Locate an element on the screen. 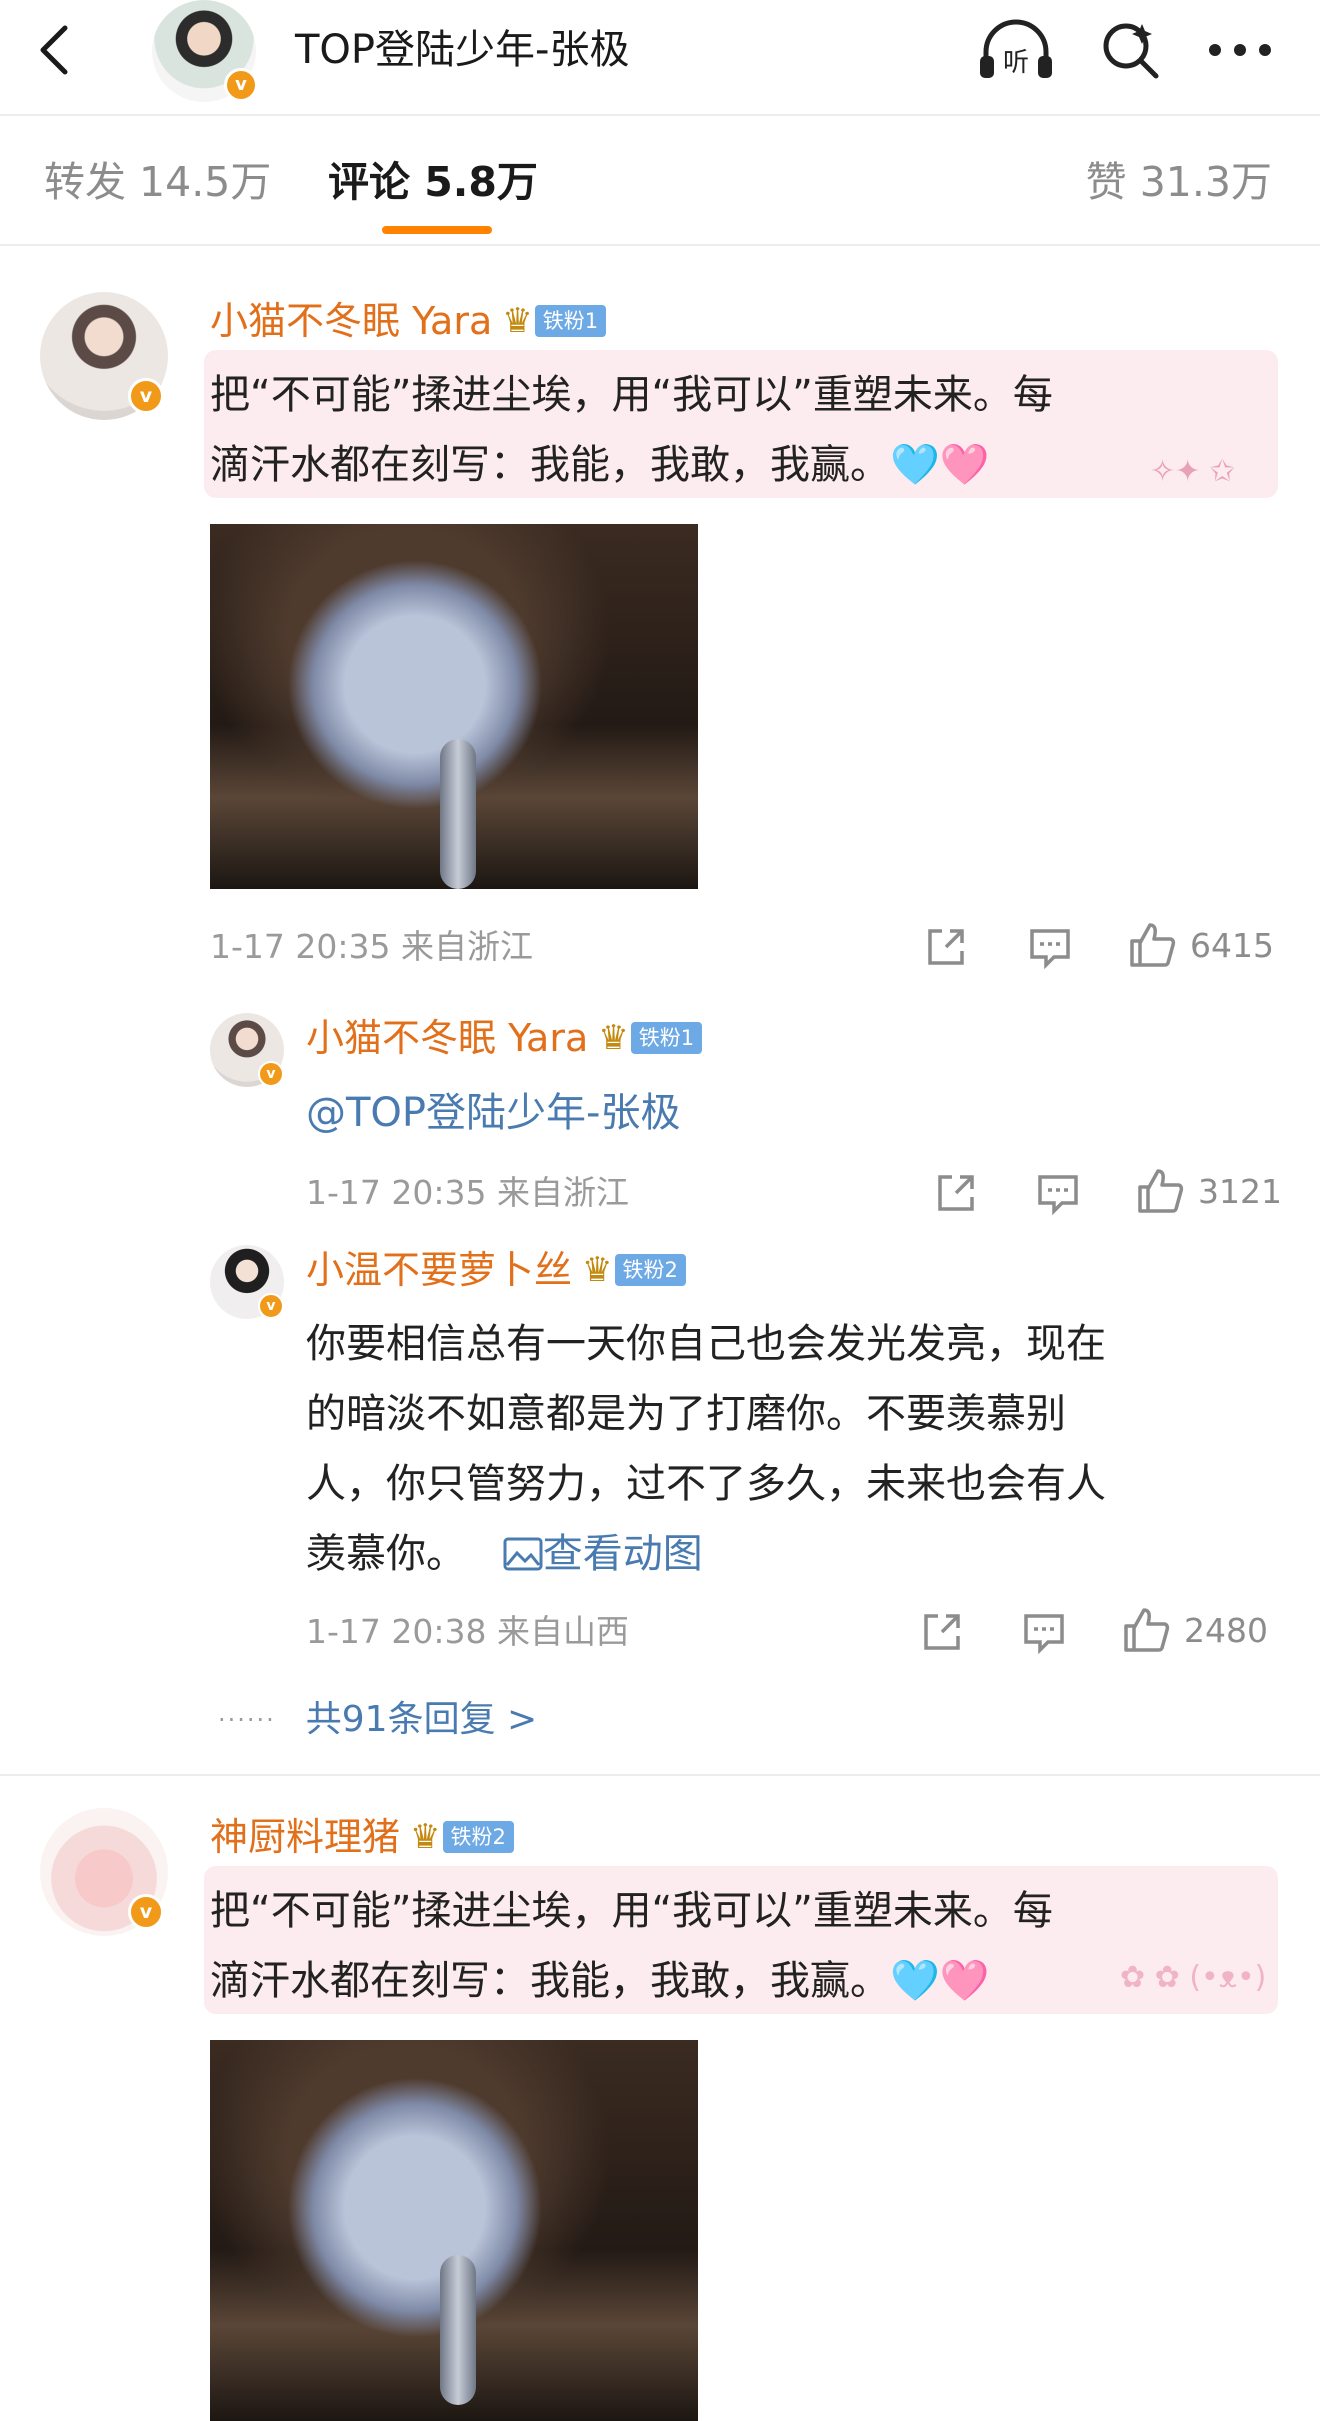 Image resolution: width=1320 pixels, height=2421 pixels. view-gif-link: 查看动图 is located at coordinates (603, 1554).